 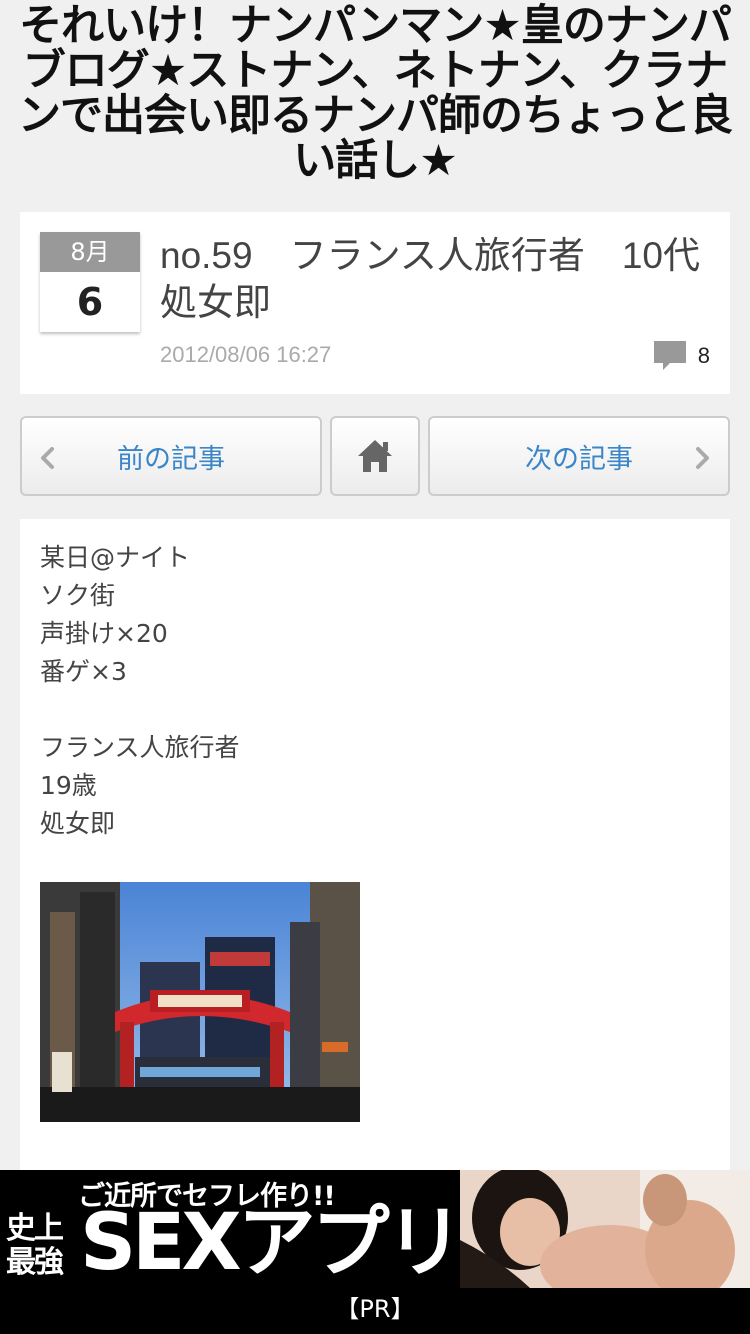 I want to click on chevron-left-icon, so click(x=47, y=458).